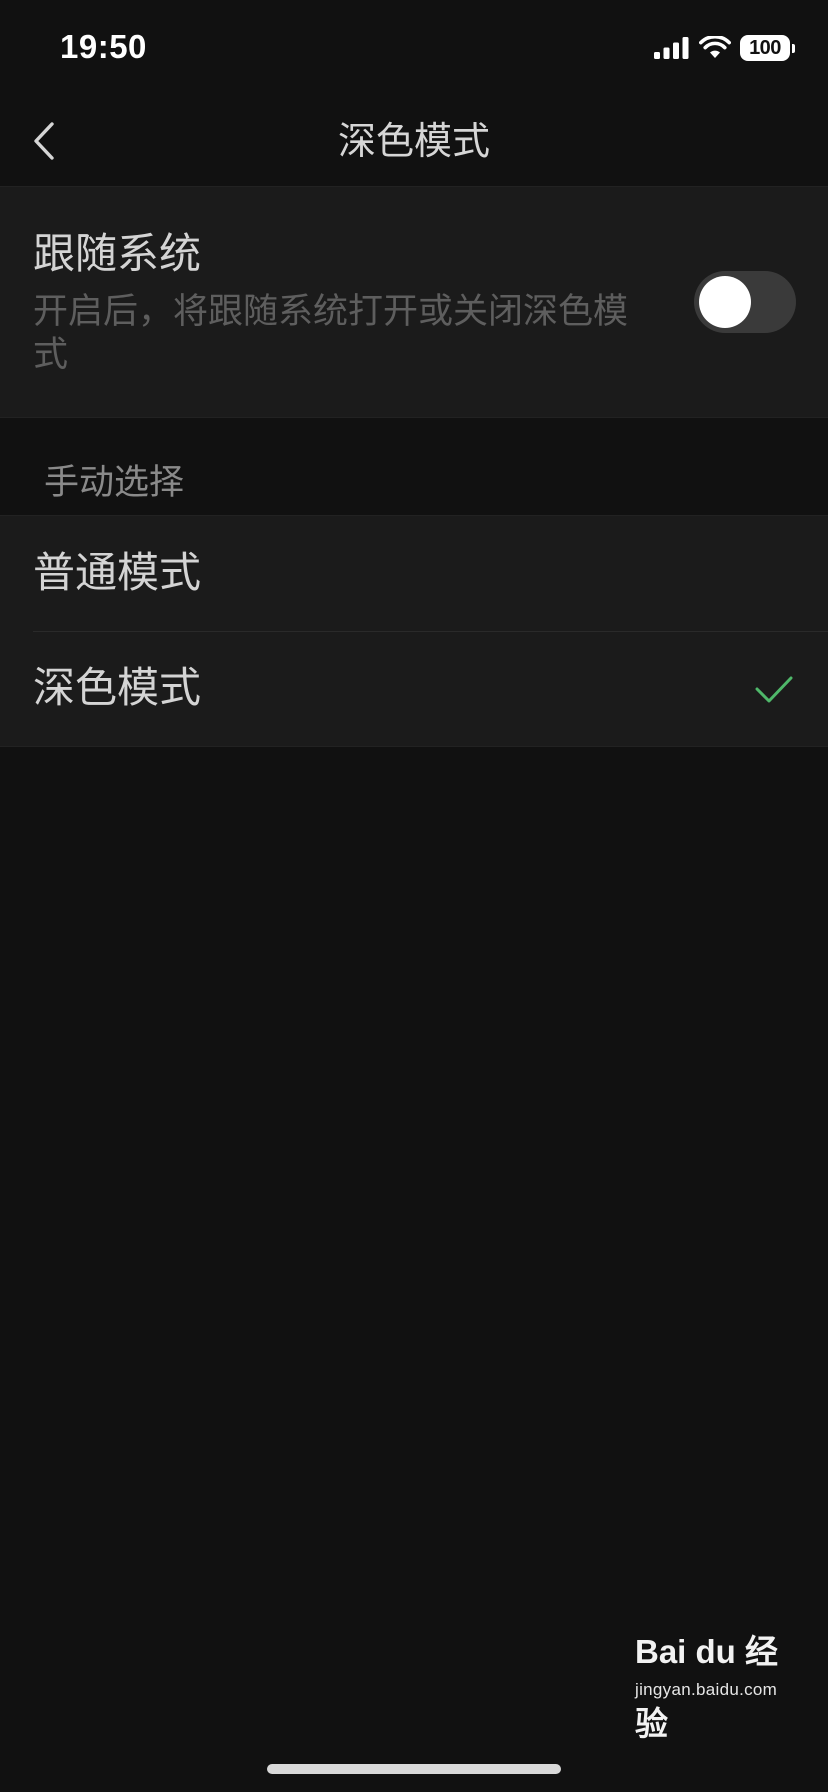  I want to click on nav-bar: 深色模式, so click(414, 141).